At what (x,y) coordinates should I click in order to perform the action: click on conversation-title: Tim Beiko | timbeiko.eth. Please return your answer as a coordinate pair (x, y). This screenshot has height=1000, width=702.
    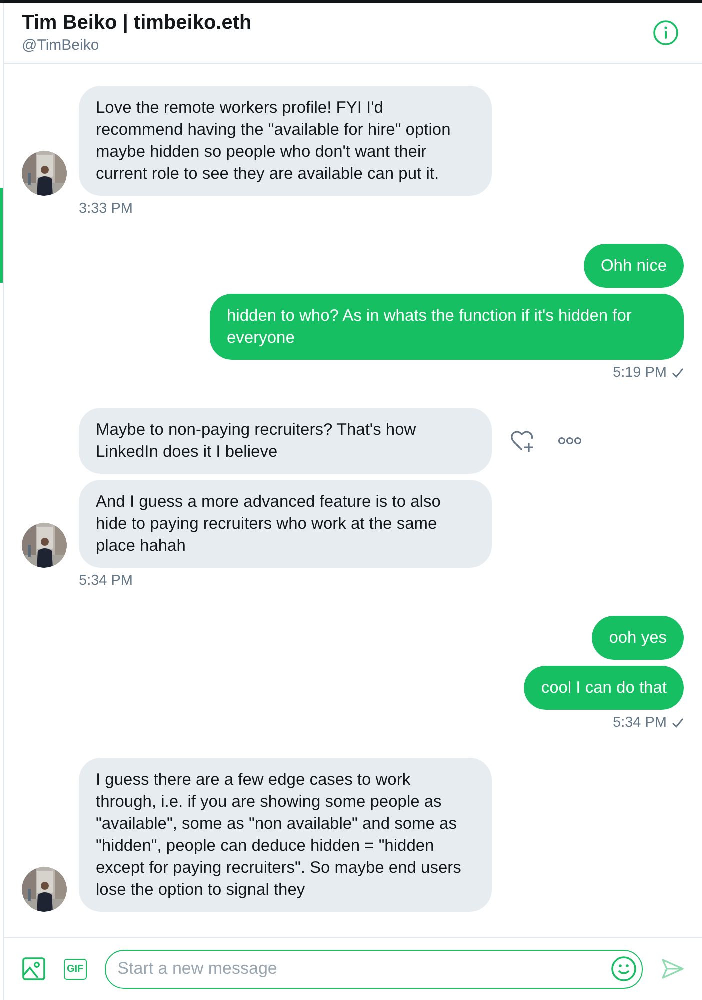
    Looking at the image, I should click on (137, 23).